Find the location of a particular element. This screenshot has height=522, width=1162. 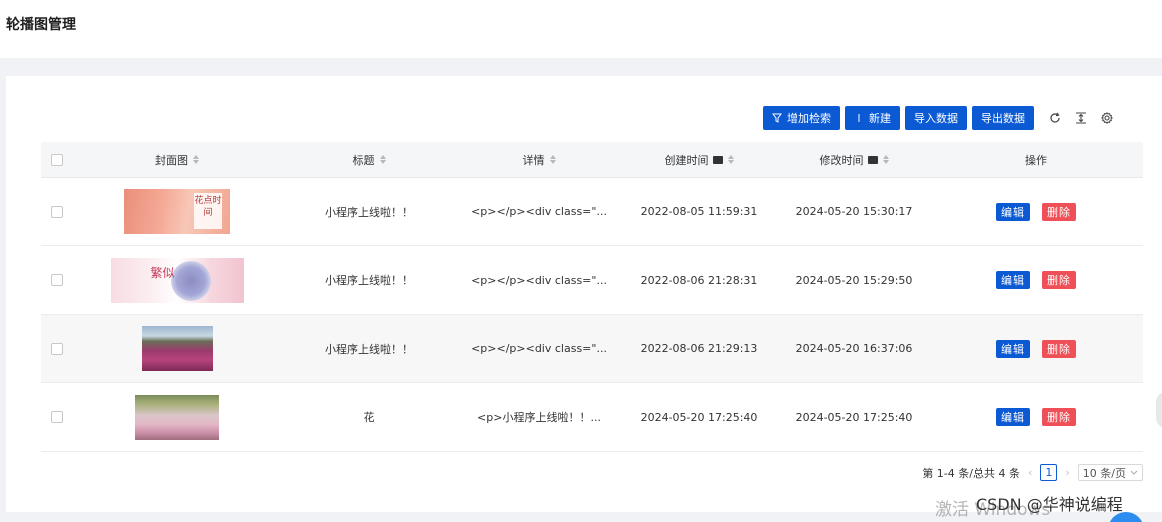

page-header: 轮播图管理 is located at coordinates (581, 29).